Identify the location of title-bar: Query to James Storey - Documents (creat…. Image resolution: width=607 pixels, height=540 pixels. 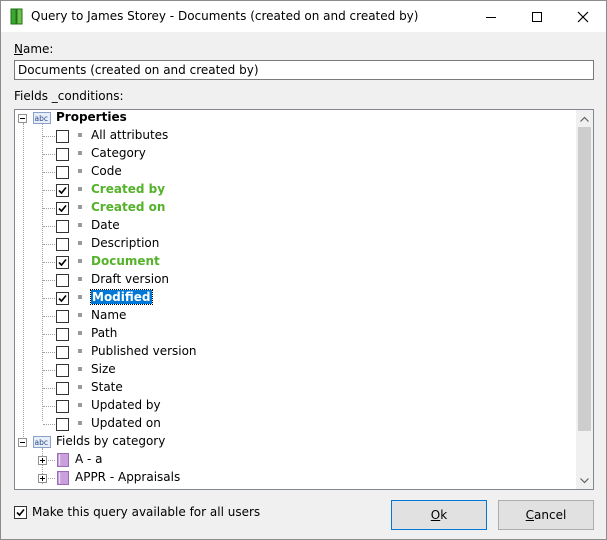
(303, 16).